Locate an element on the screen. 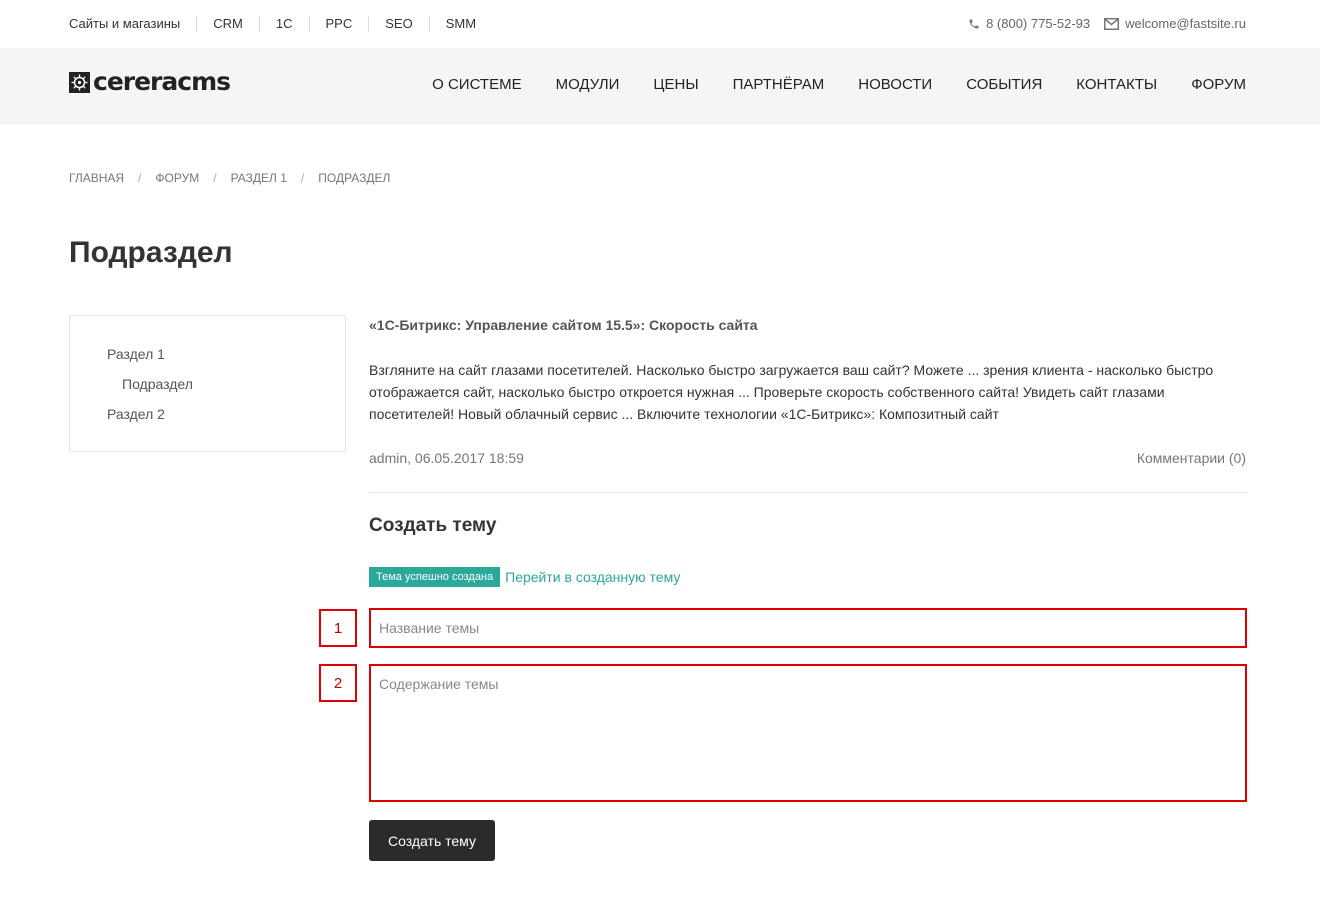  page-title: Подраздел is located at coordinates (151, 252).